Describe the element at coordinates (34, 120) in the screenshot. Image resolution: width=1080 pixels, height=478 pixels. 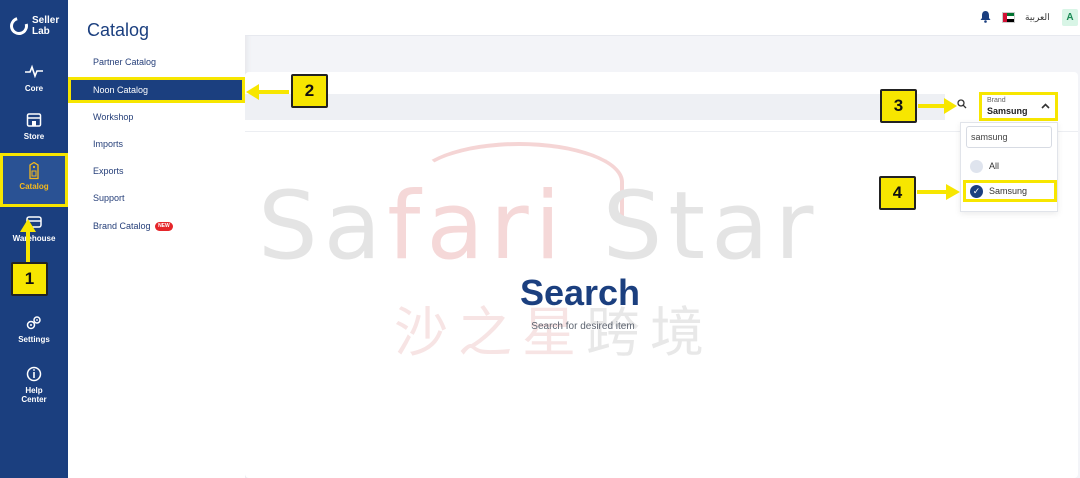
I see `store-icon` at that location.